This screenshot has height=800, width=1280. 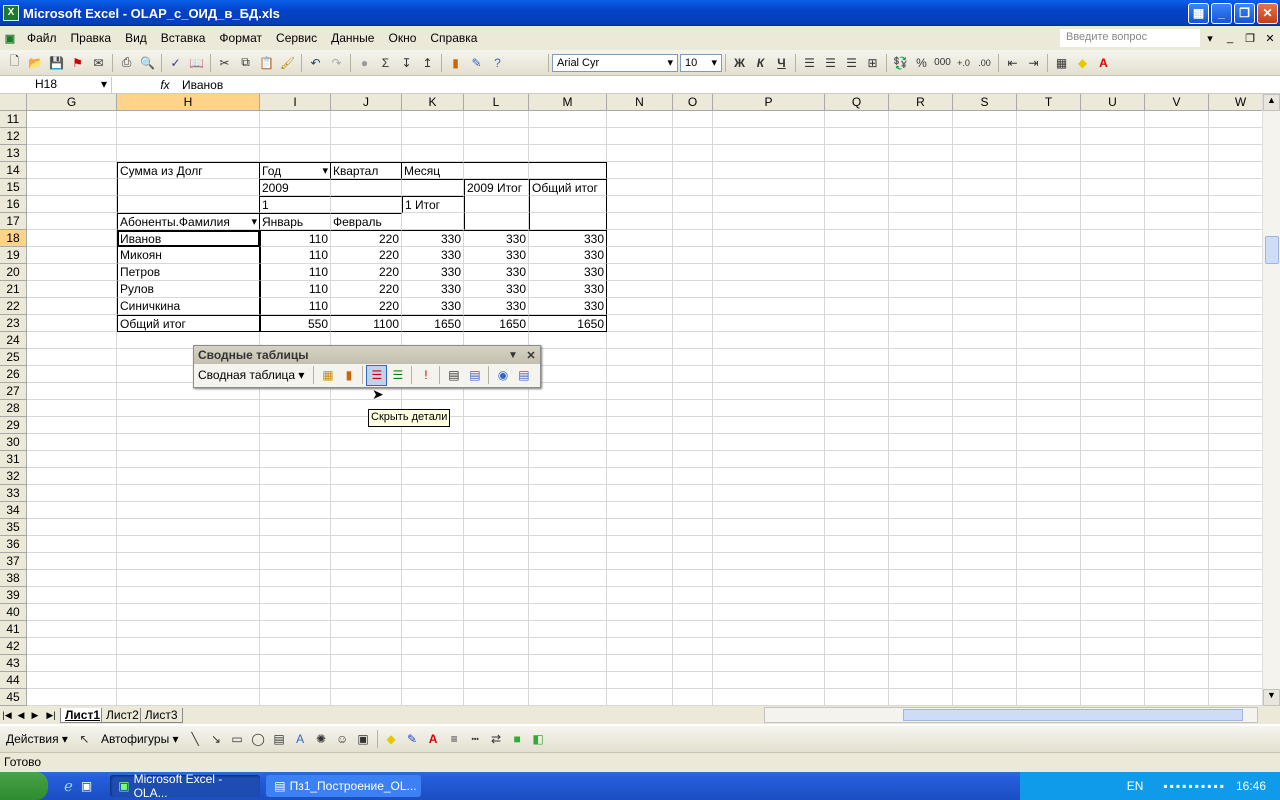 I want to click on row-header: 11, so click(x=13, y=119).